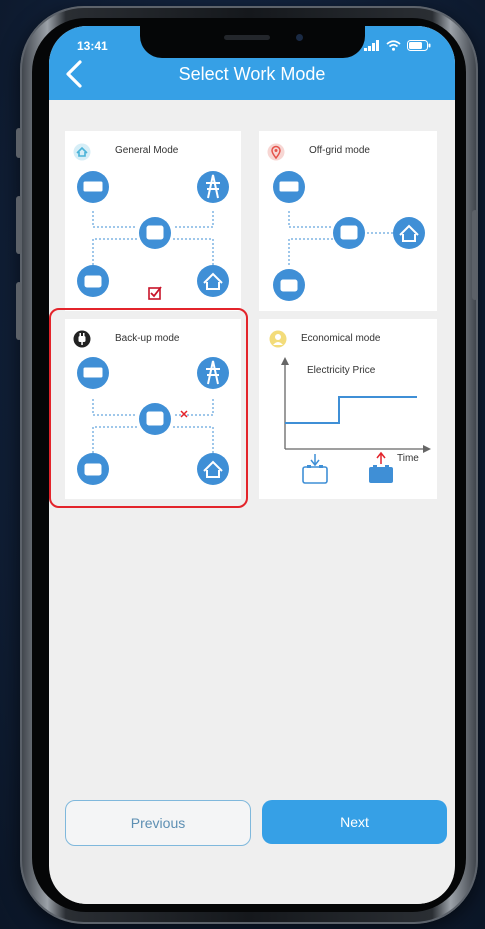 The height and width of the screenshot is (929, 485). What do you see at coordinates (92, 46) in the screenshot?
I see `status-time: 13:41` at bounding box center [92, 46].